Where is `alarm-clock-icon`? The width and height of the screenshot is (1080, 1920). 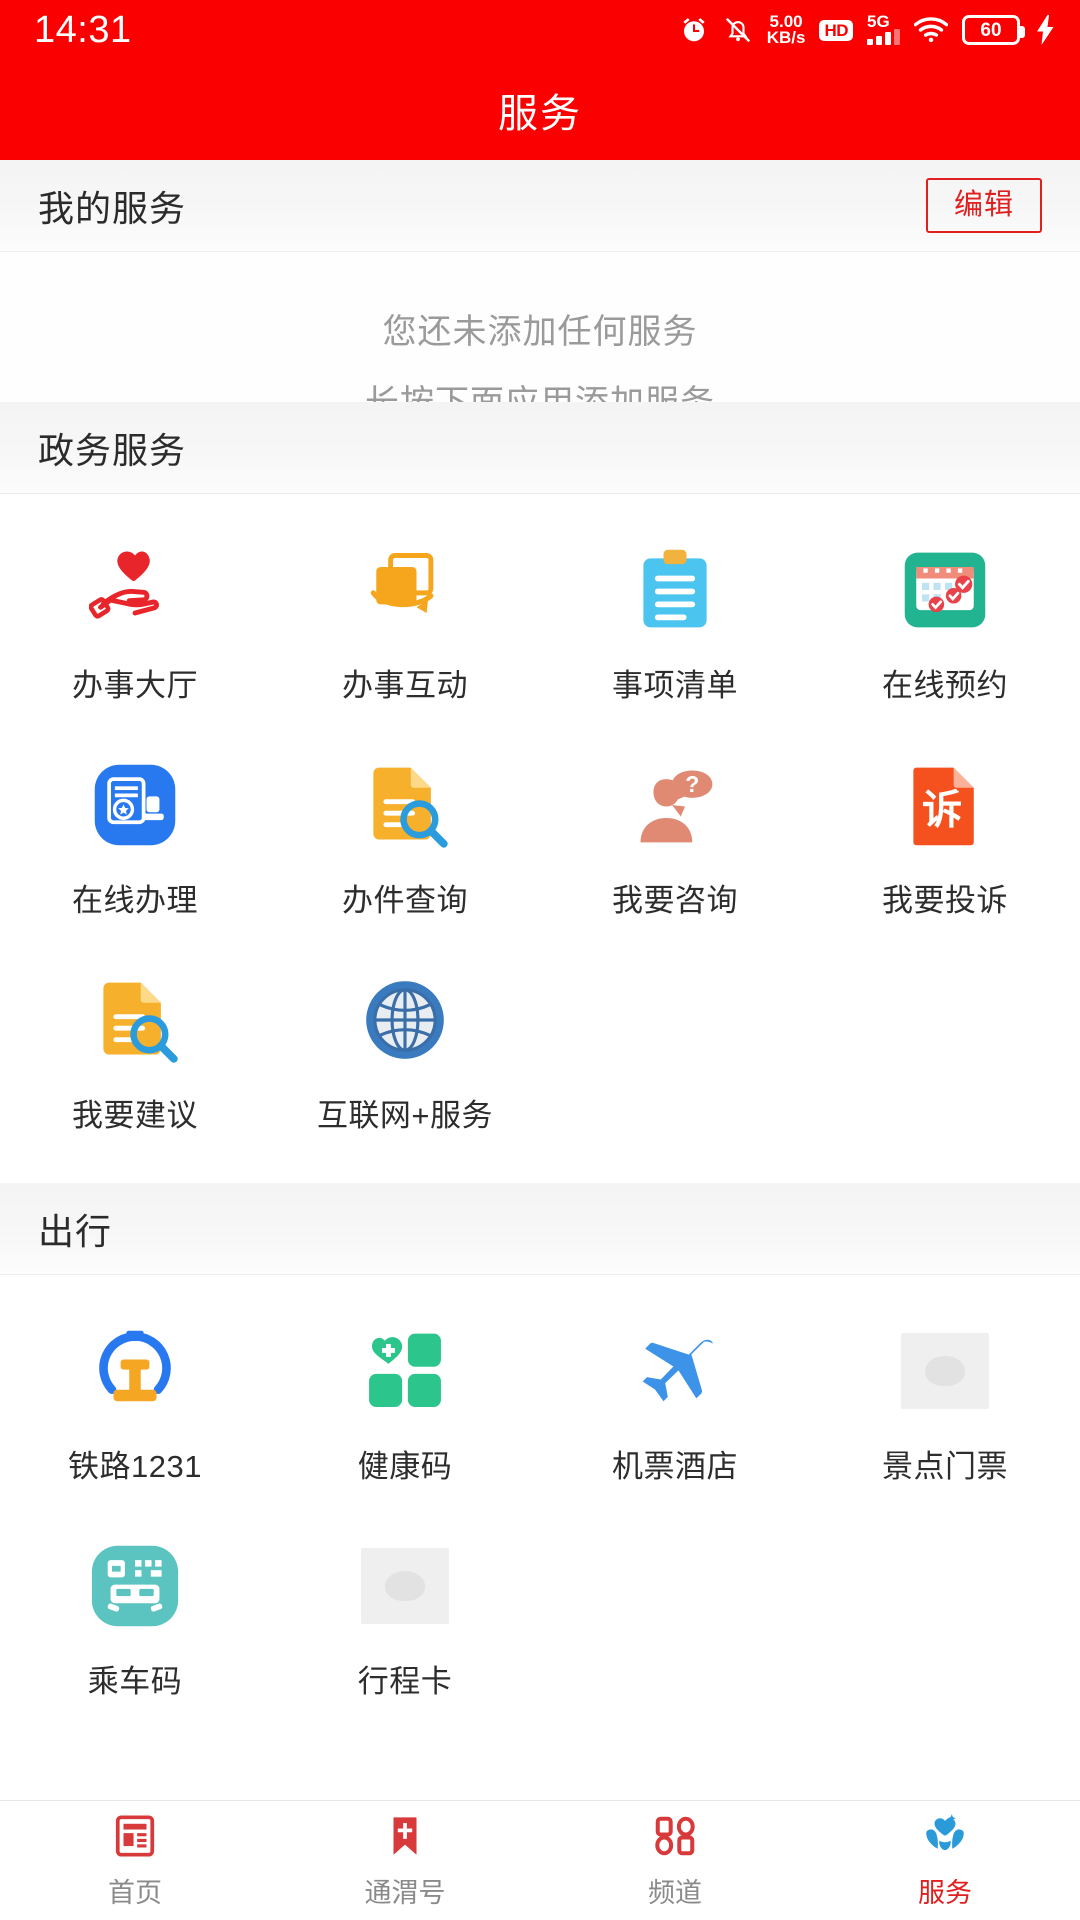 alarm-clock-icon is located at coordinates (694, 30).